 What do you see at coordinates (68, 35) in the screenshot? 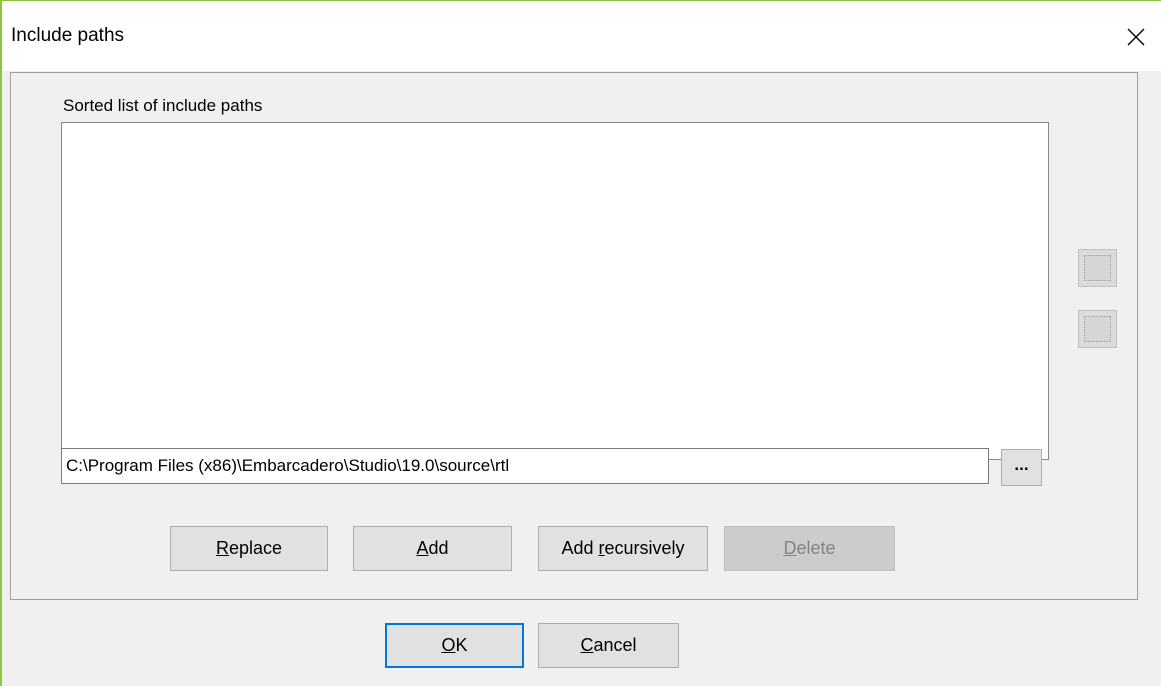
I see `window-title: Include paths` at bounding box center [68, 35].